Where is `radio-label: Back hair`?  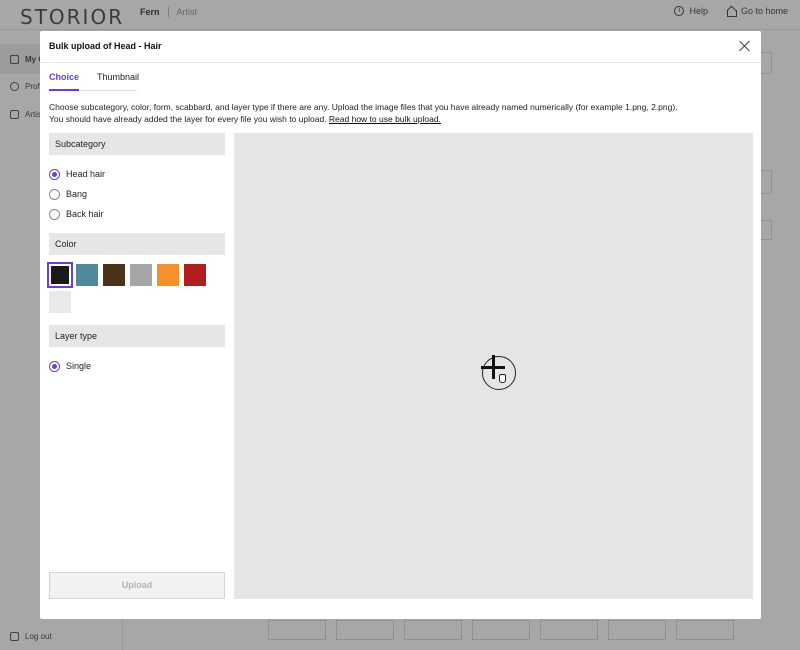 radio-label: Back hair is located at coordinates (85, 214).